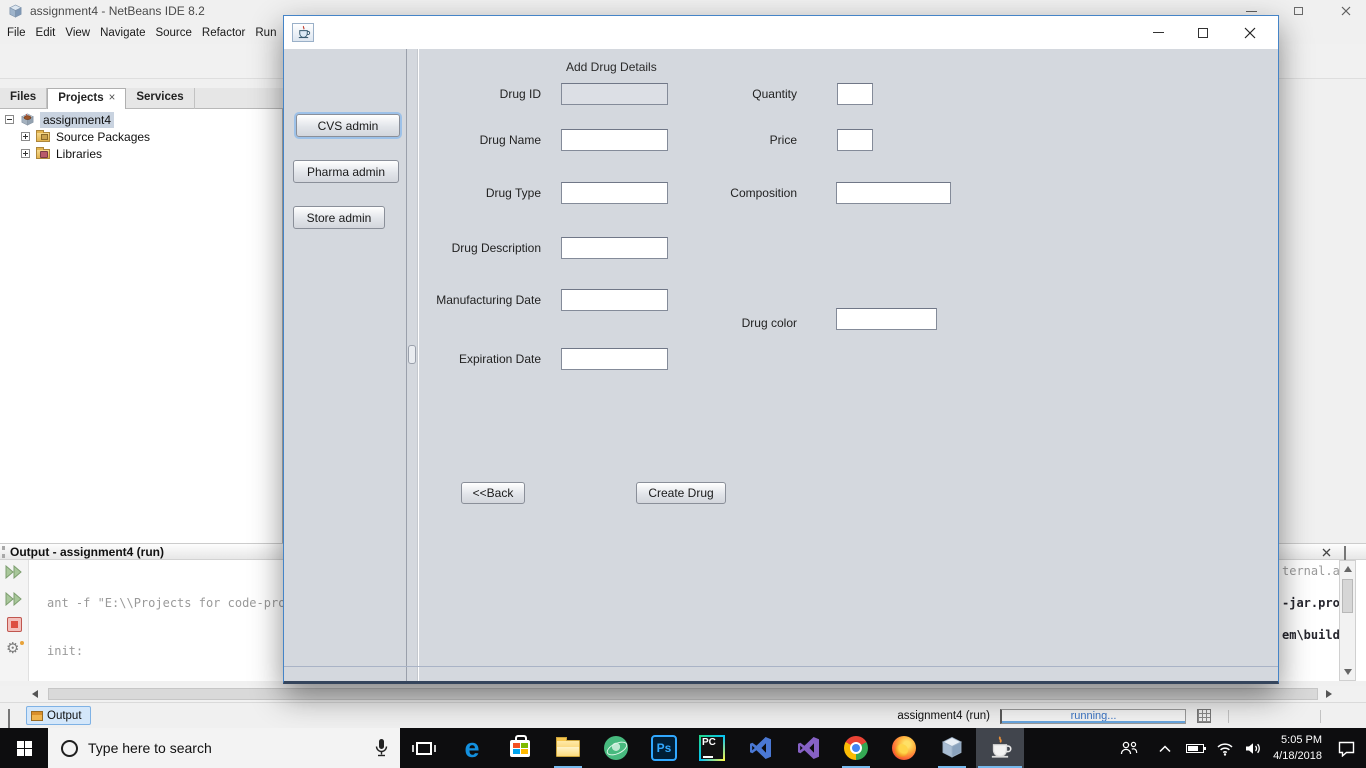 The width and height of the screenshot is (1366, 768). I want to click on tree-node-source-packages: Source Packages, so click(141, 137).